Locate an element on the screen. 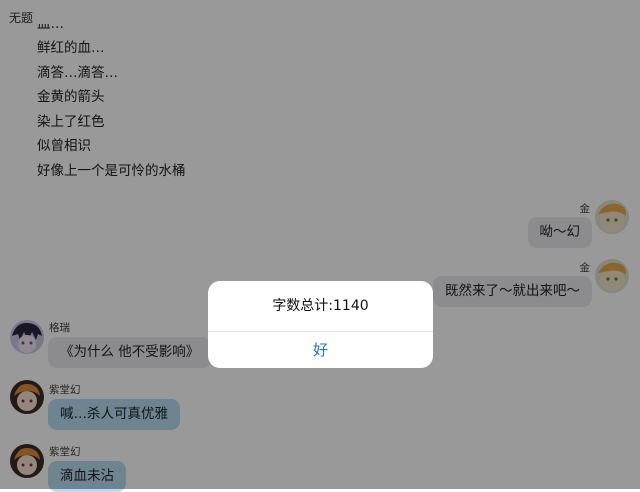 This screenshot has height=492, width=640. dialog-message: 字数总计:1140 is located at coordinates (320, 306).